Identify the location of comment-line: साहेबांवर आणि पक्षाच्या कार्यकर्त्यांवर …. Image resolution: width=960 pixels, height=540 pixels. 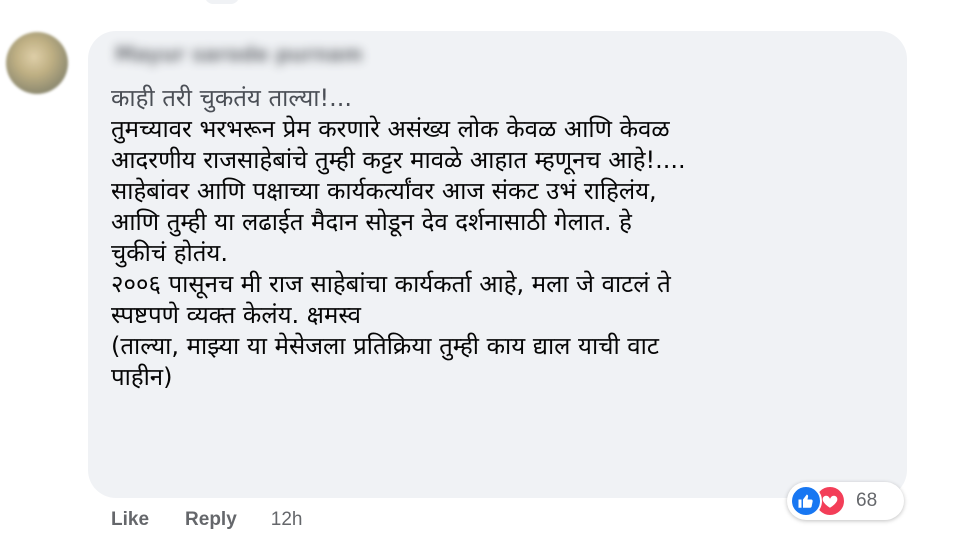
(384, 191).